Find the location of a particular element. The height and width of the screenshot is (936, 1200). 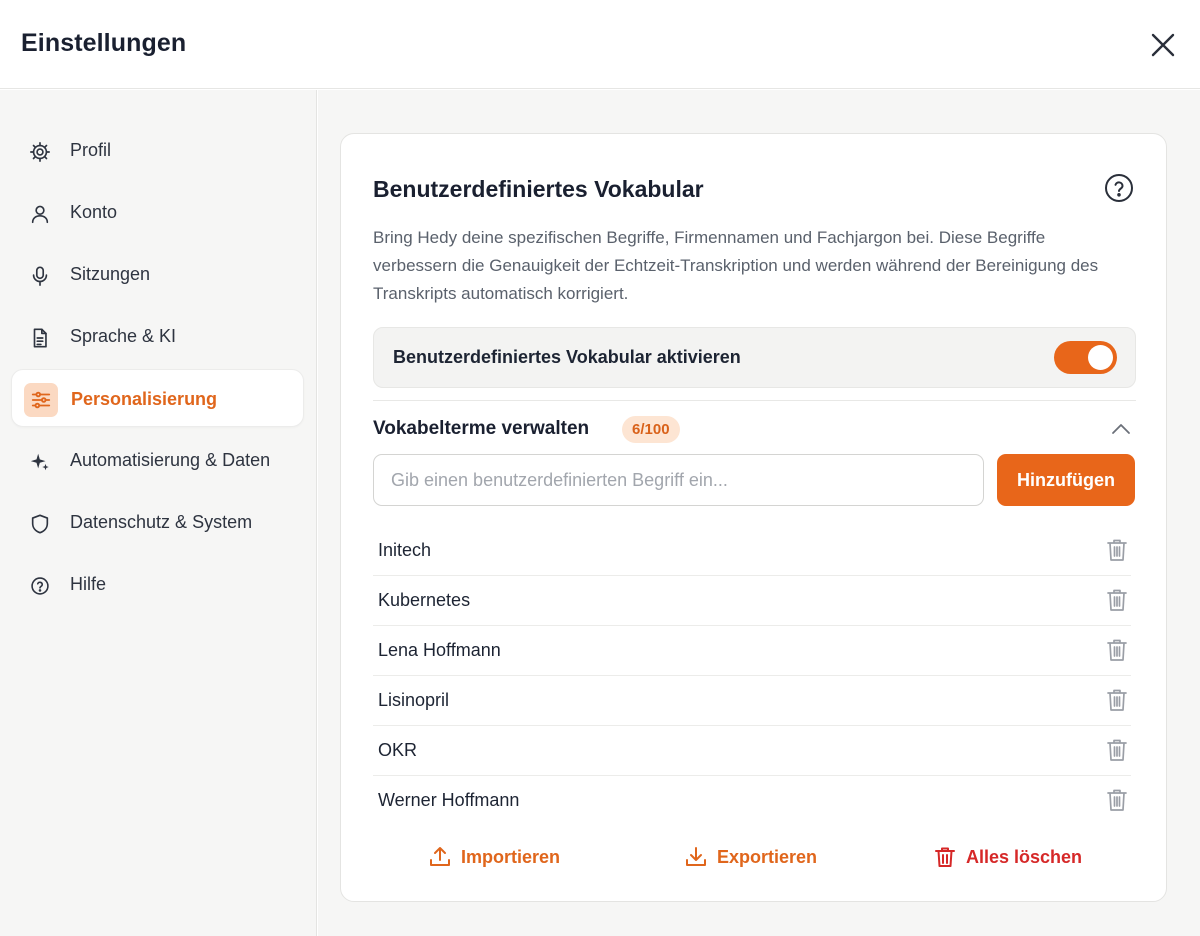

import-label: Importieren is located at coordinates (511, 856).